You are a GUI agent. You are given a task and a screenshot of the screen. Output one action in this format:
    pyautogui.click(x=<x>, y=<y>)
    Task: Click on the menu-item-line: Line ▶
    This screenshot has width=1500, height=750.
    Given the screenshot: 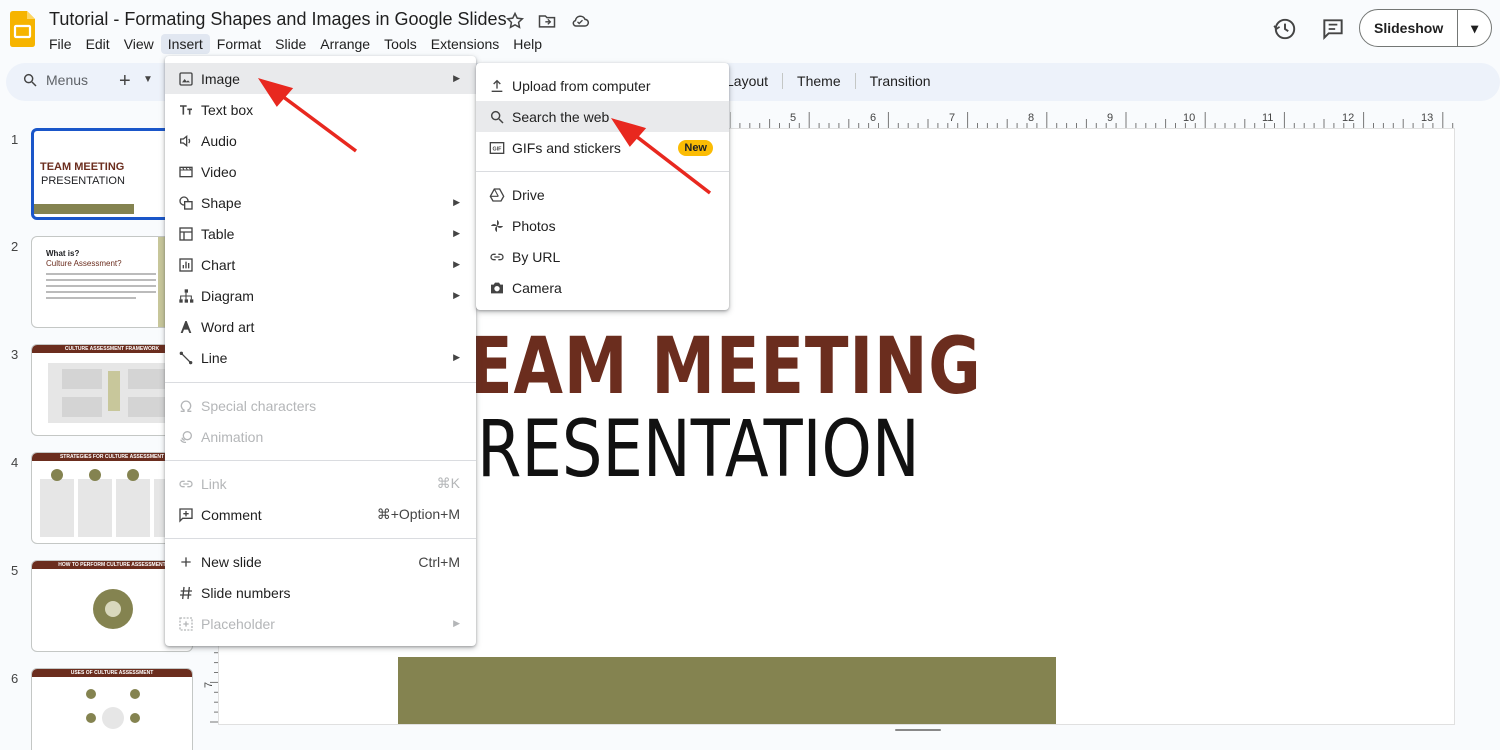 What is the action you would take?
    pyautogui.click(x=320, y=357)
    